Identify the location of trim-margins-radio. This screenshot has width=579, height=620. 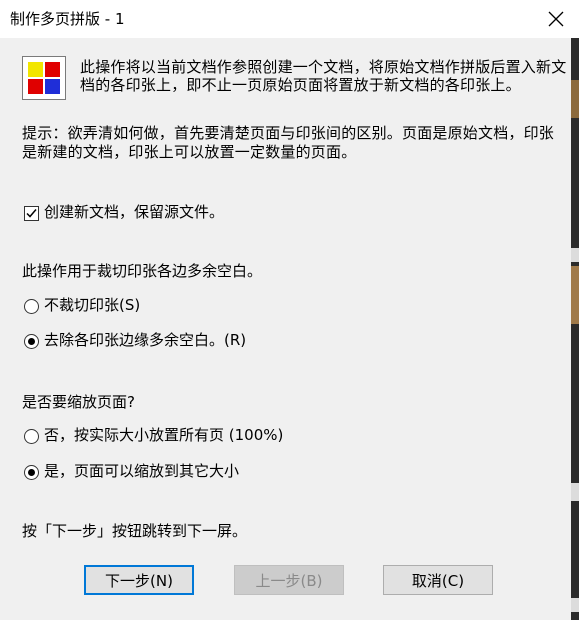
(31, 341).